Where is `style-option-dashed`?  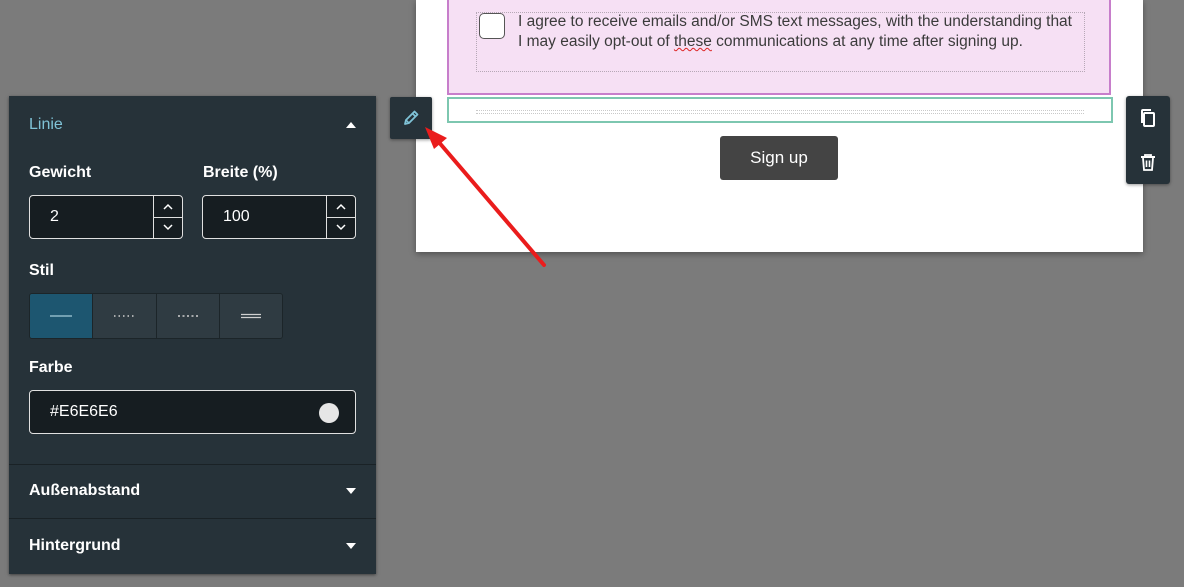
style-option-dashed is located at coordinates (188, 316).